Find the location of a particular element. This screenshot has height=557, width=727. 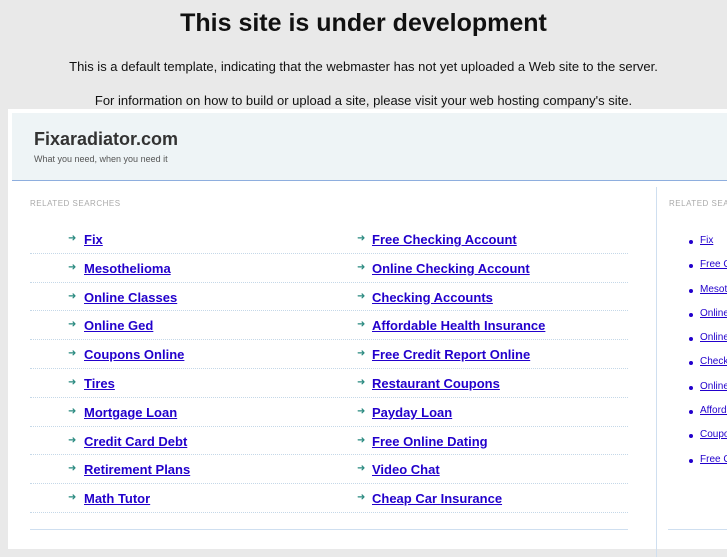

sidebar-link: Online Ged is located at coordinates (697, 393).